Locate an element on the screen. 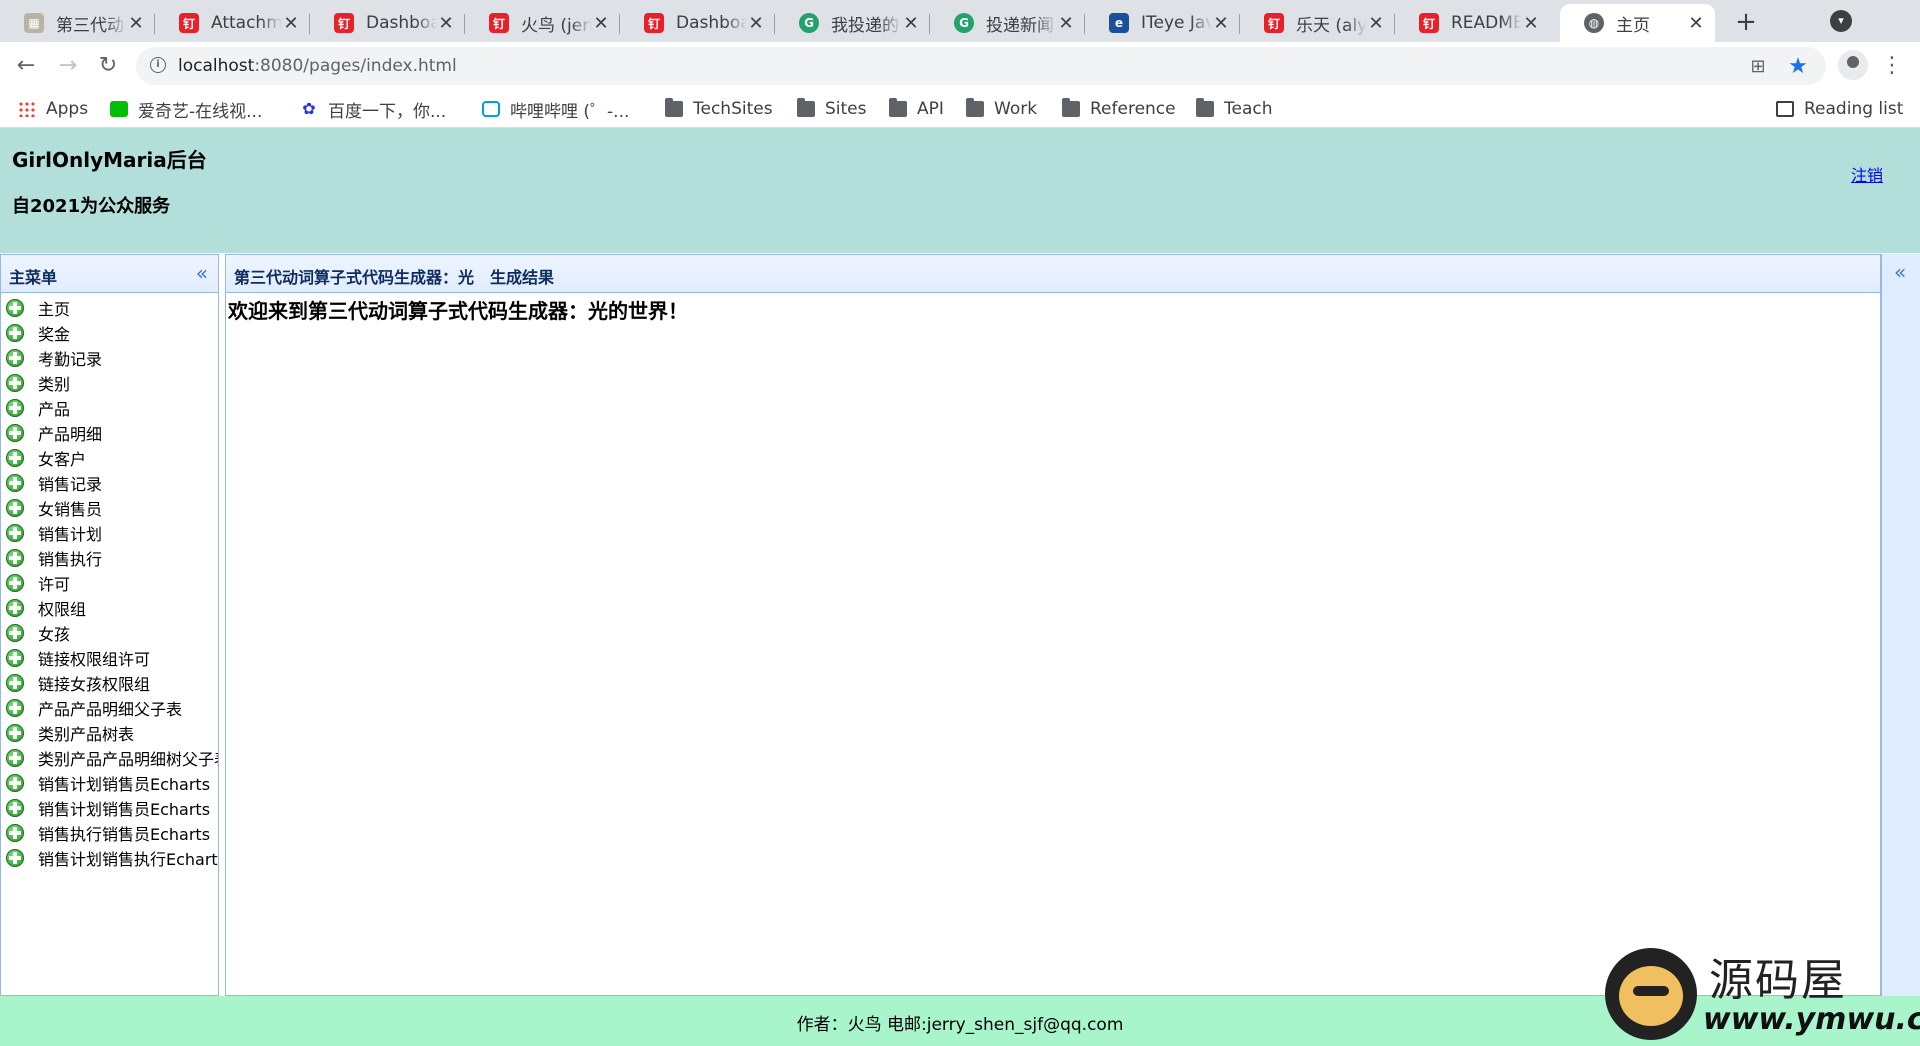  menu-item: 权限组 is located at coordinates (109, 607).